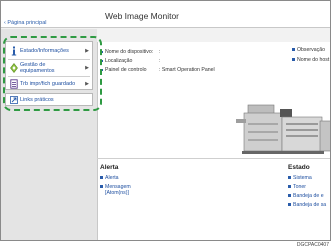 Image resolution: width=331 pixels, height=251 pixels. I want to click on status-section-title: Estado, so click(299, 167).